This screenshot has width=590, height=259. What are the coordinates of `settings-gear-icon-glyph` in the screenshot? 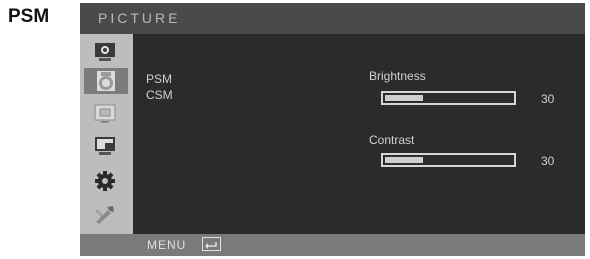 It's located at (105, 181).